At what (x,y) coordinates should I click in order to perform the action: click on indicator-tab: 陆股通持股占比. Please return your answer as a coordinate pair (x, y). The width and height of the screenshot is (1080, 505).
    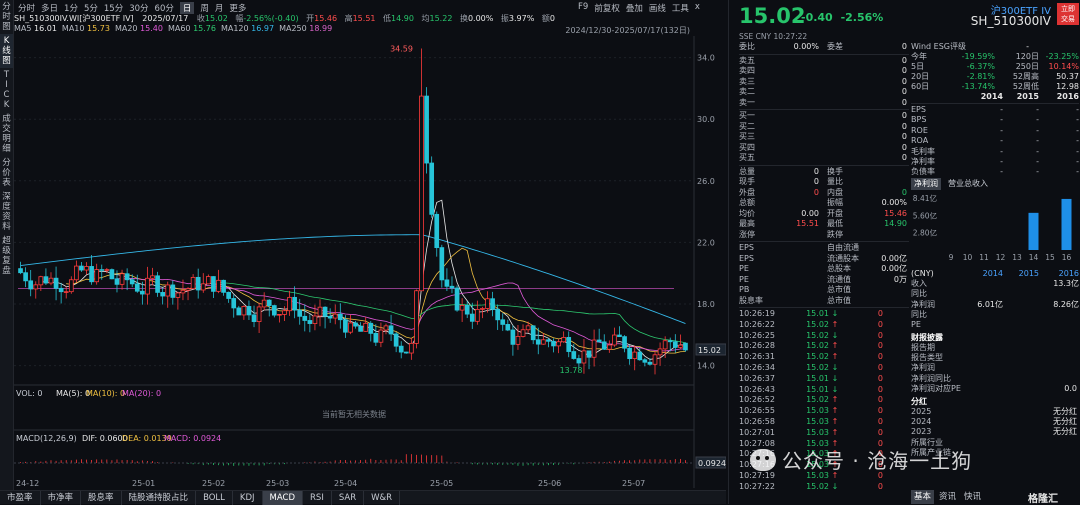
    Looking at the image, I should click on (159, 497).